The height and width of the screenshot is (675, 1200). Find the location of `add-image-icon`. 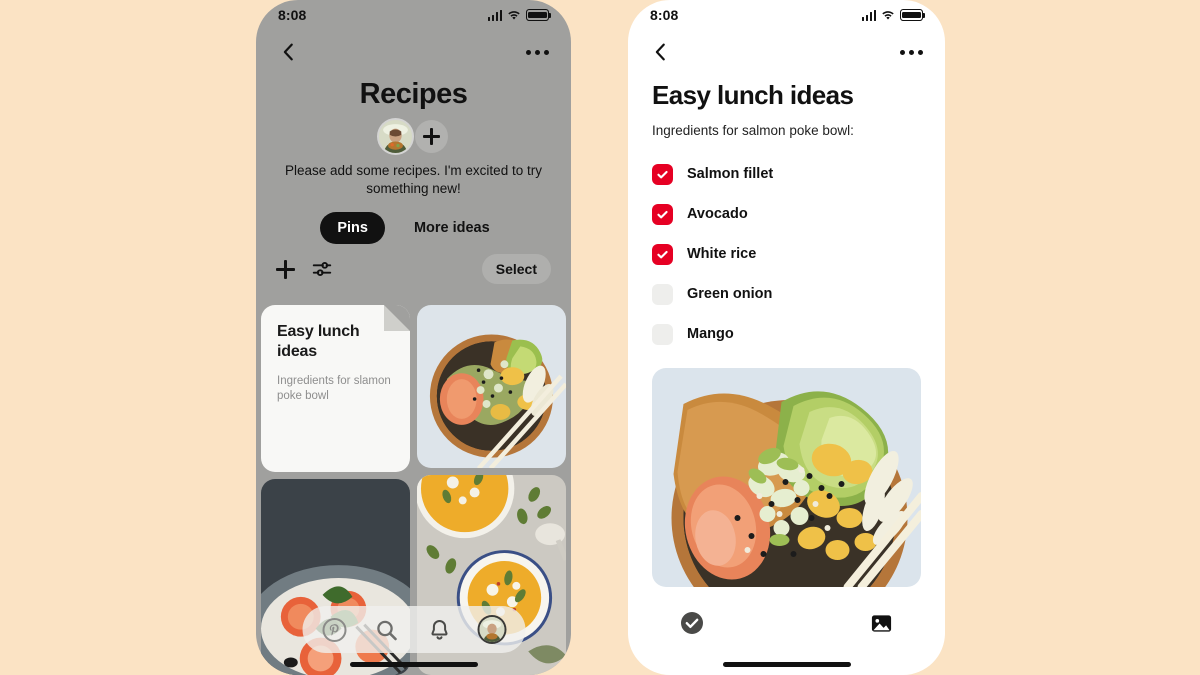

add-image-icon is located at coordinates (881, 623).